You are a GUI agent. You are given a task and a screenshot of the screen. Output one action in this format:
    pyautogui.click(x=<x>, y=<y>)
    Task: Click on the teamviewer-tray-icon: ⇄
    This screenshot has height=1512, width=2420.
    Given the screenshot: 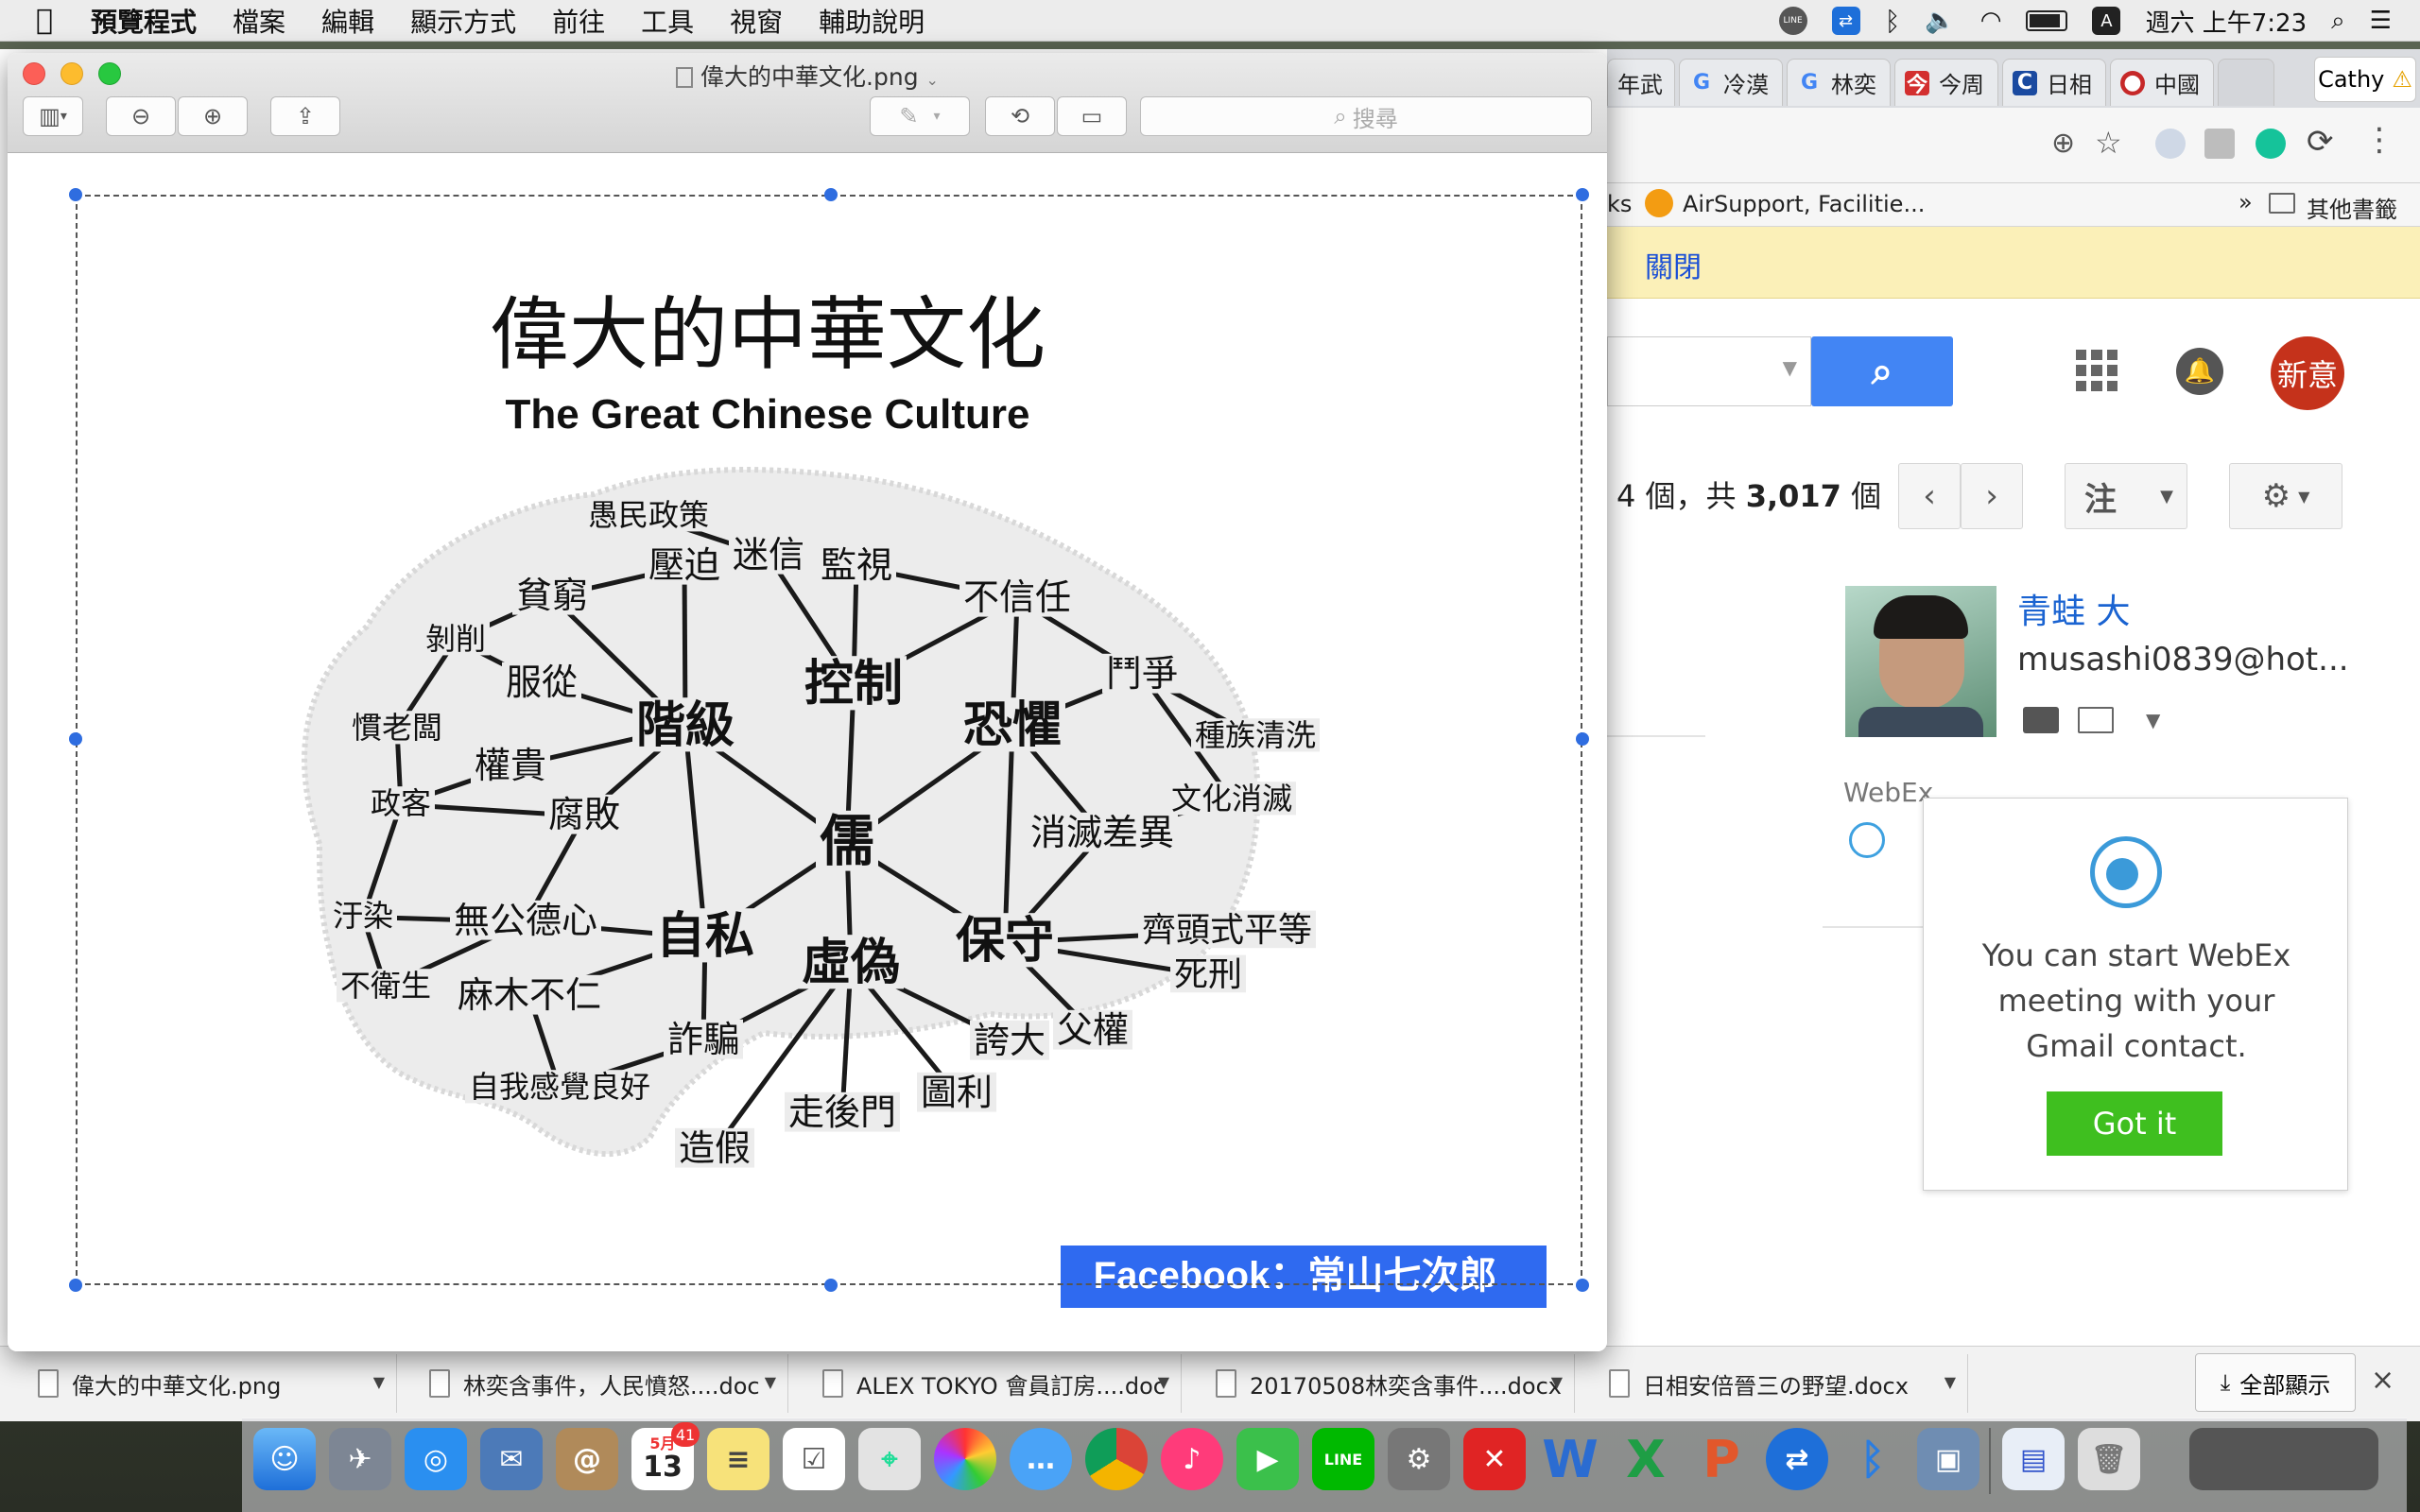 What is the action you would take?
    pyautogui.click(x=1845, y=21)
    